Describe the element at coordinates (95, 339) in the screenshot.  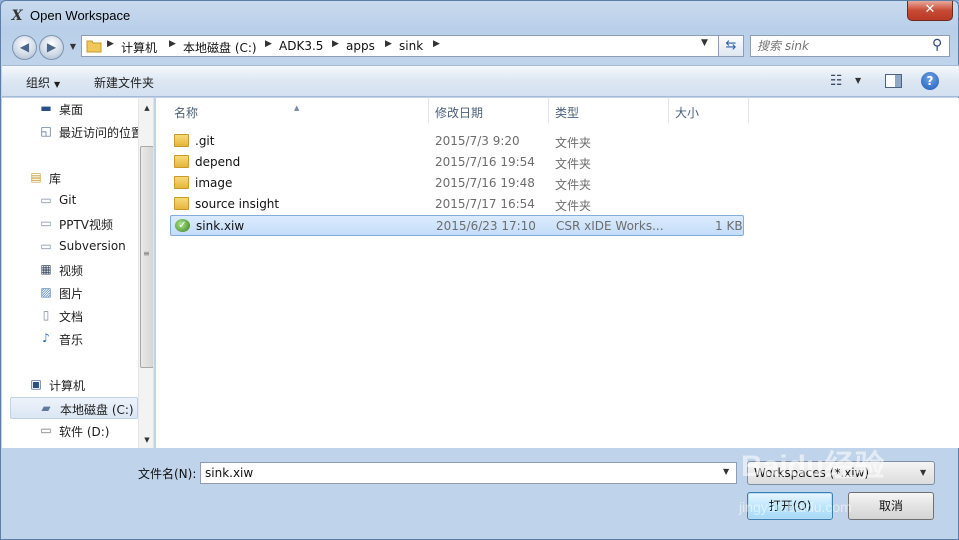
I see `nav-item-music: ♪ 音乐` at that location.